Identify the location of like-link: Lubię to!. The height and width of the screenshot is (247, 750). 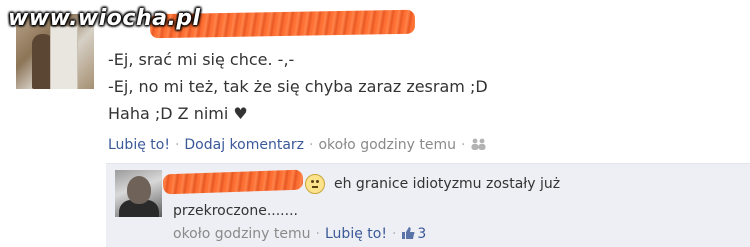
(139, 145).